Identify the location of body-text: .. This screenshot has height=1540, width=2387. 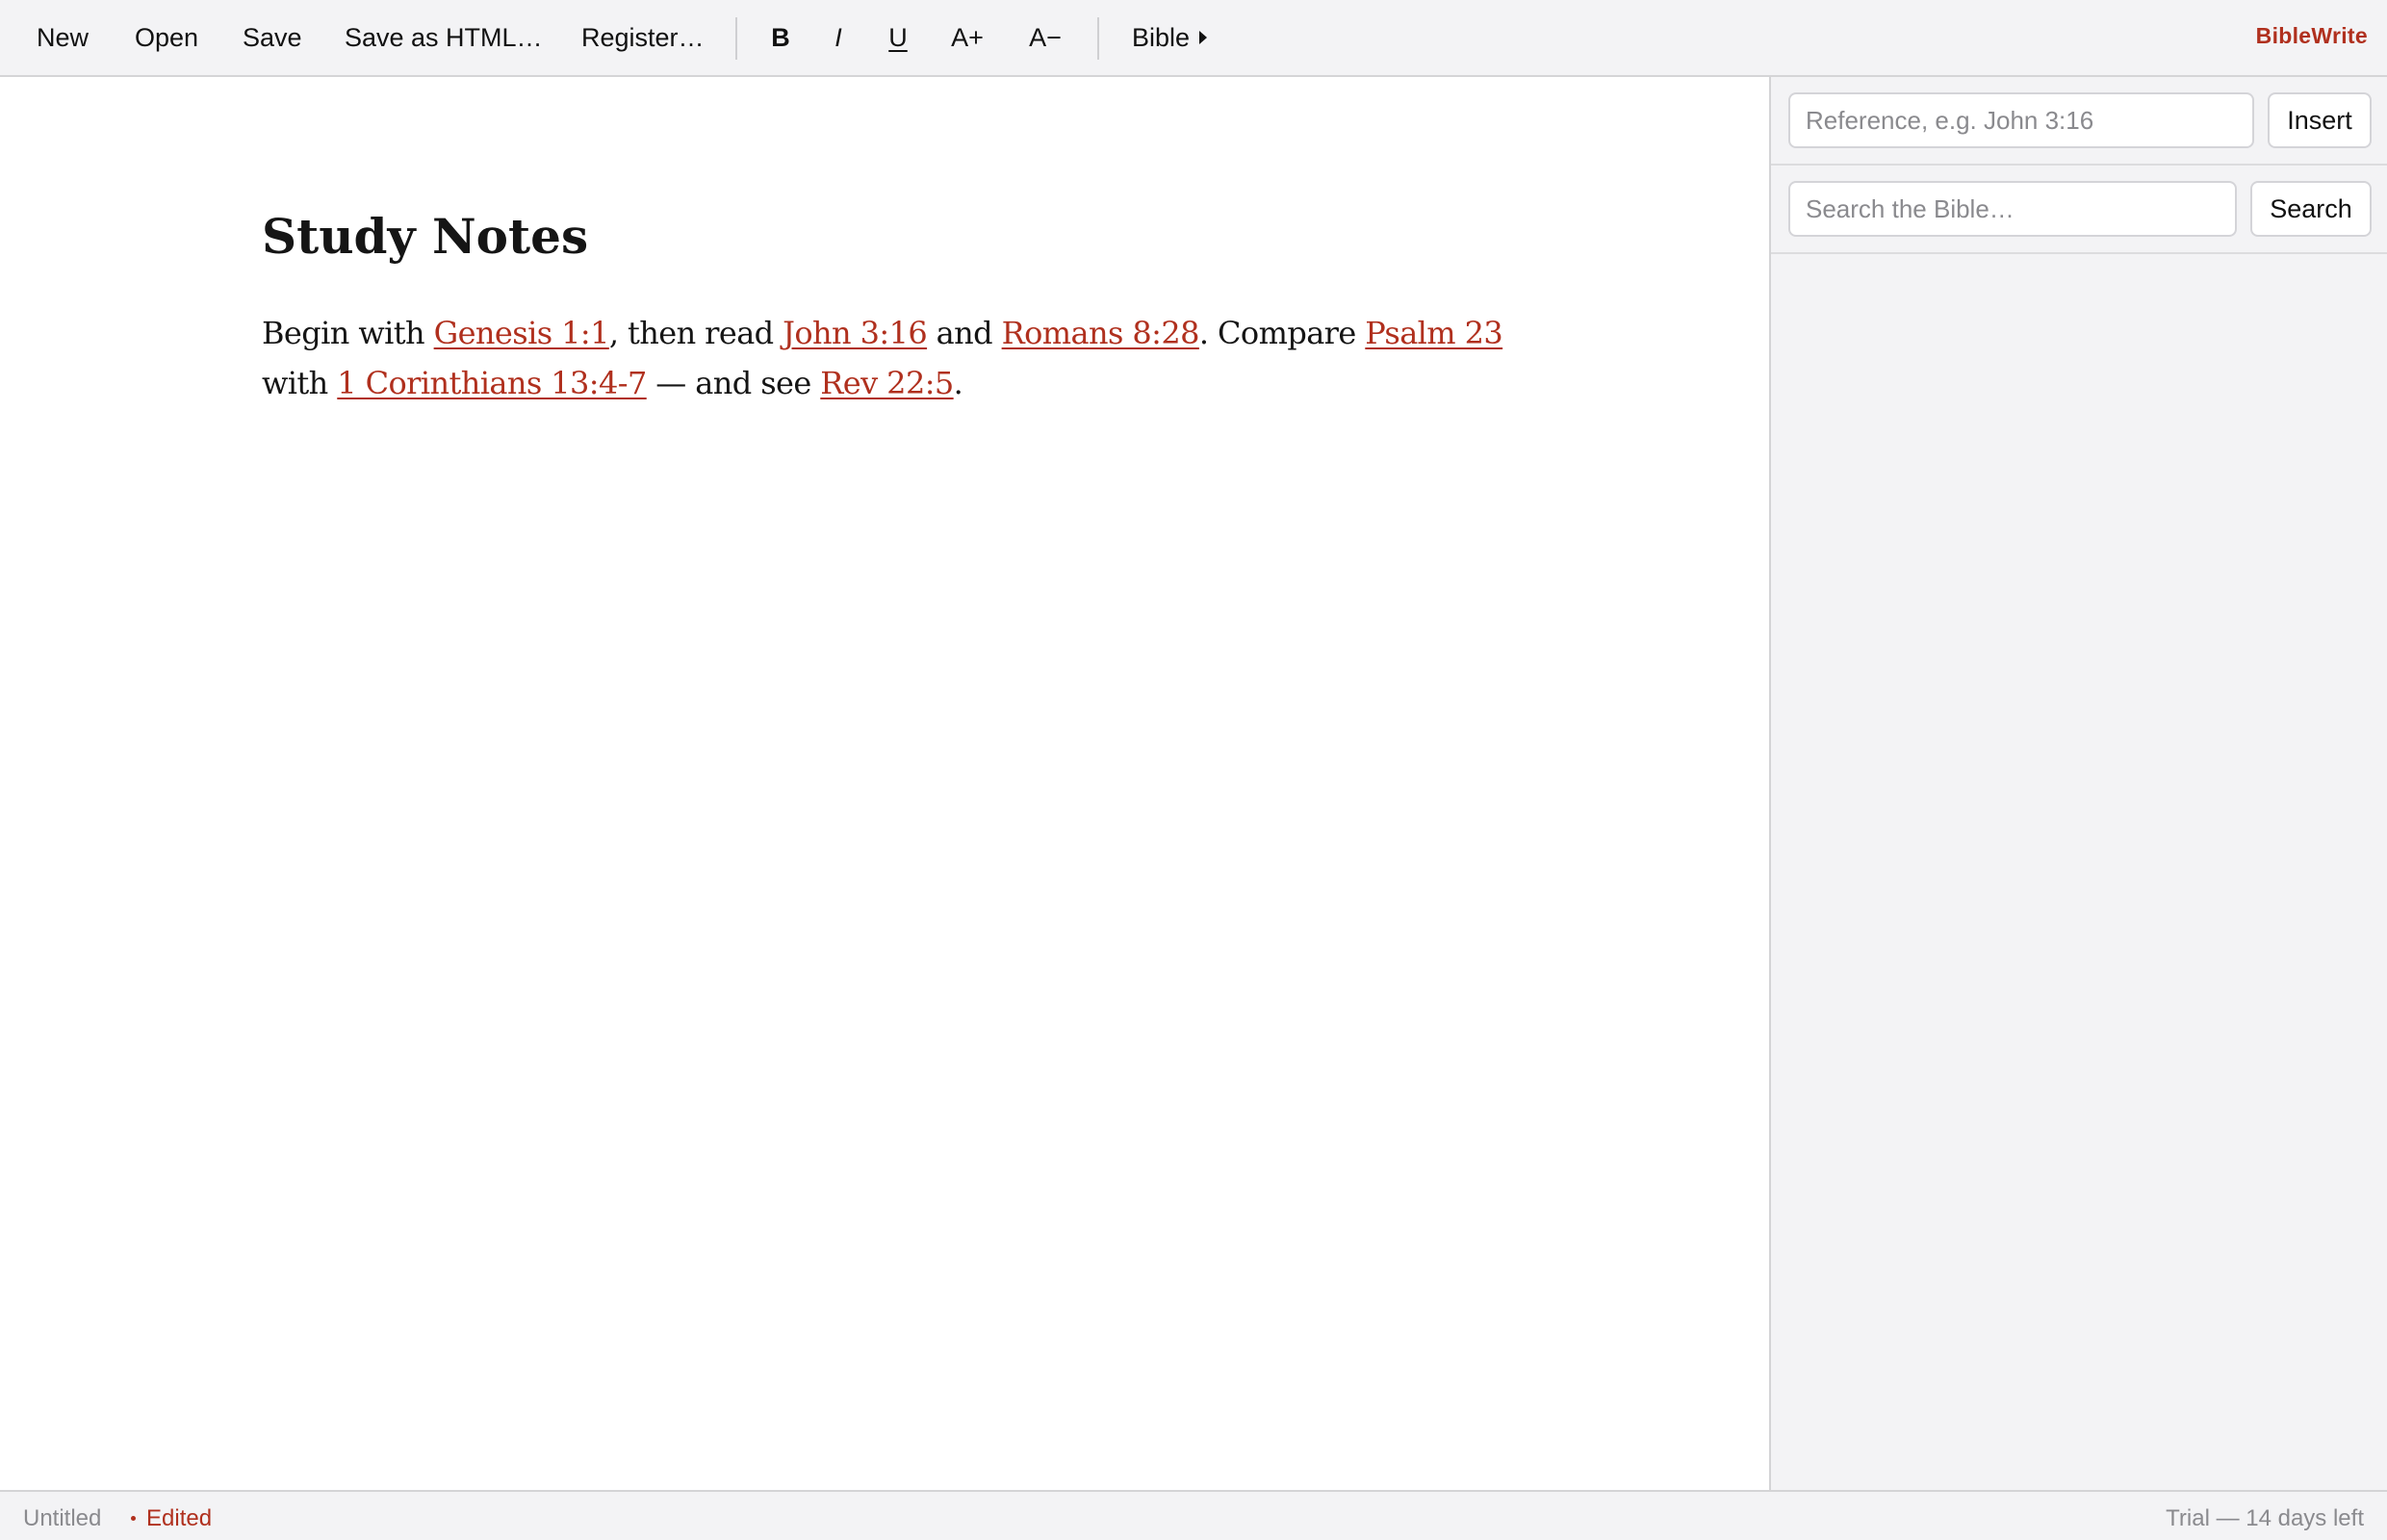
(958, 383).